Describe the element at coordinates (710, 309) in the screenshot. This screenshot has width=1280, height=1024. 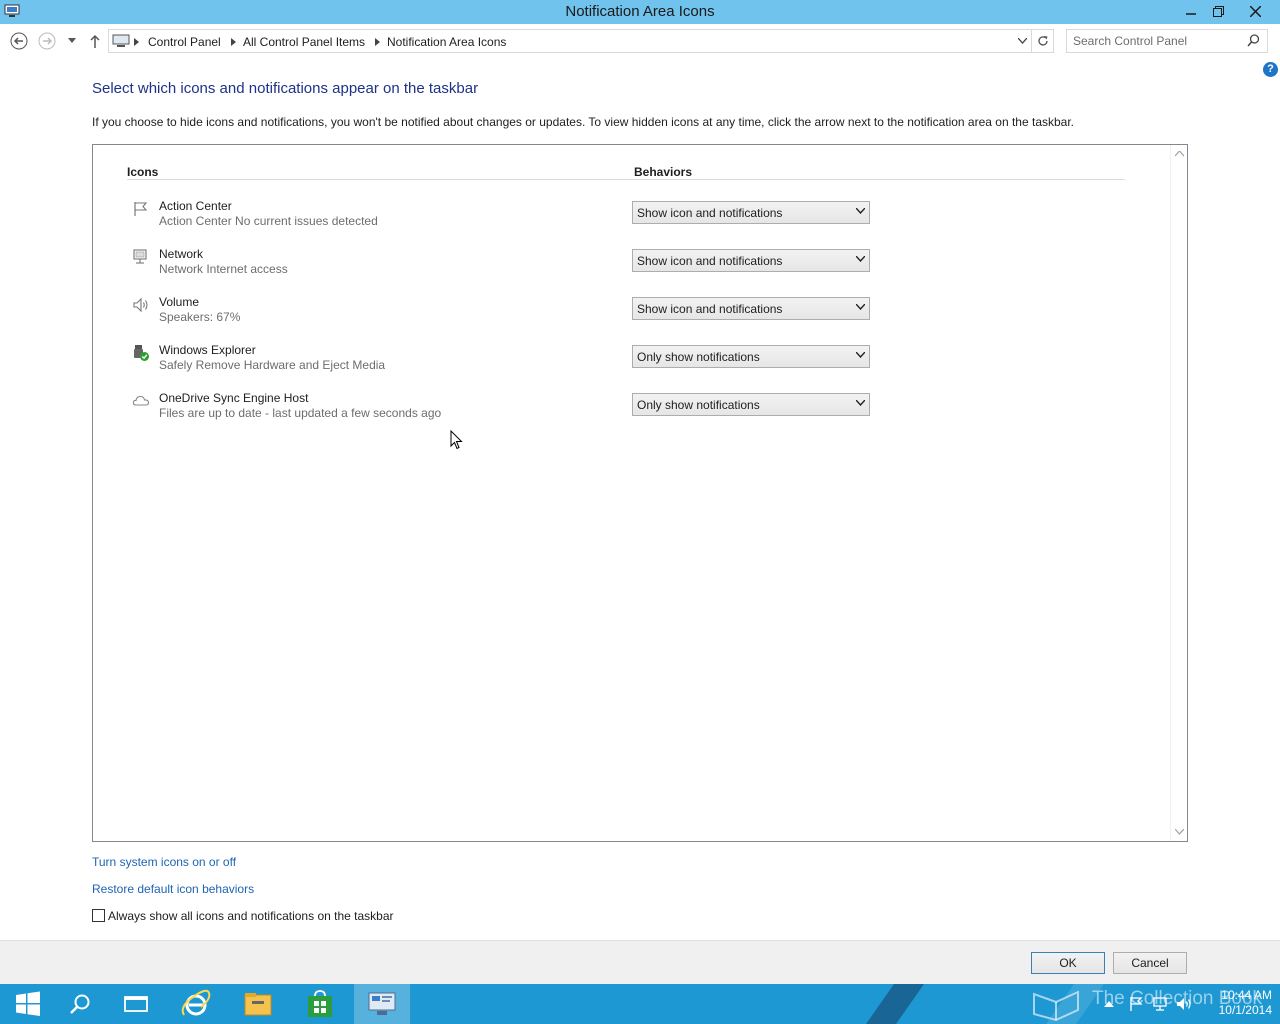
I see `behavior-value: Show icon and notifications` at that location.